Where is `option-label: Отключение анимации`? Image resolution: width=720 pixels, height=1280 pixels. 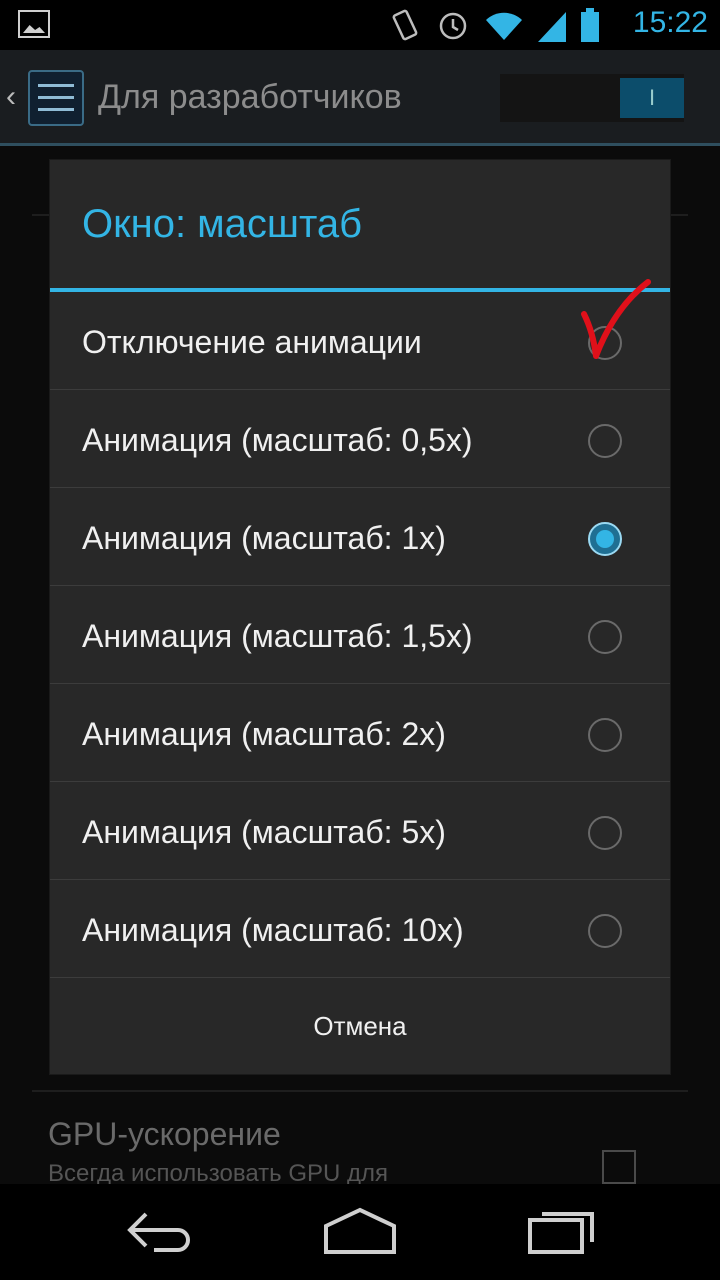
option-label: Отключение анимации is located at coordinates (252, 342).